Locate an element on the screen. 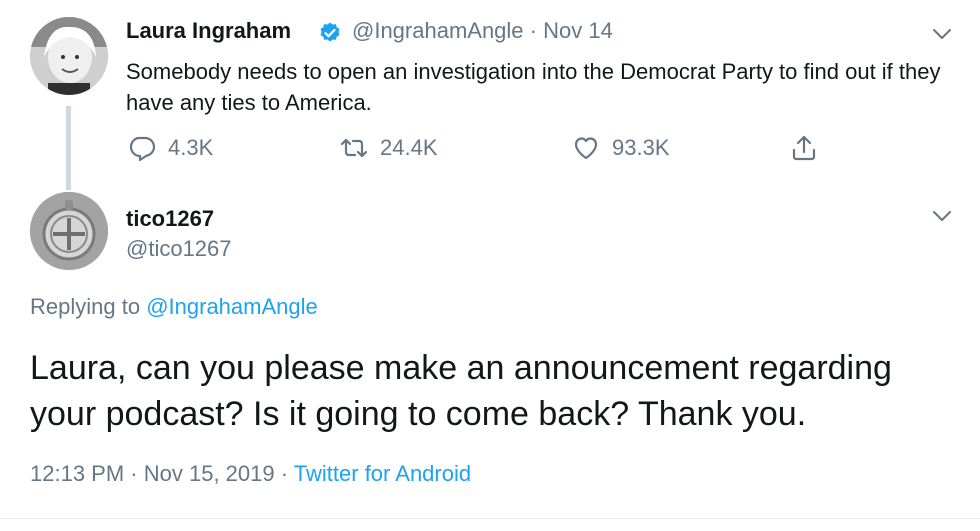  replying-to-handle-link: @IngrahamAngle is located at coordinates (232, 306).